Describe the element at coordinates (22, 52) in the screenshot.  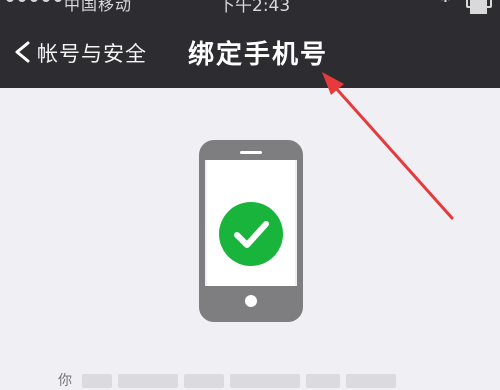
I see `chevron-left-icon` at that location.